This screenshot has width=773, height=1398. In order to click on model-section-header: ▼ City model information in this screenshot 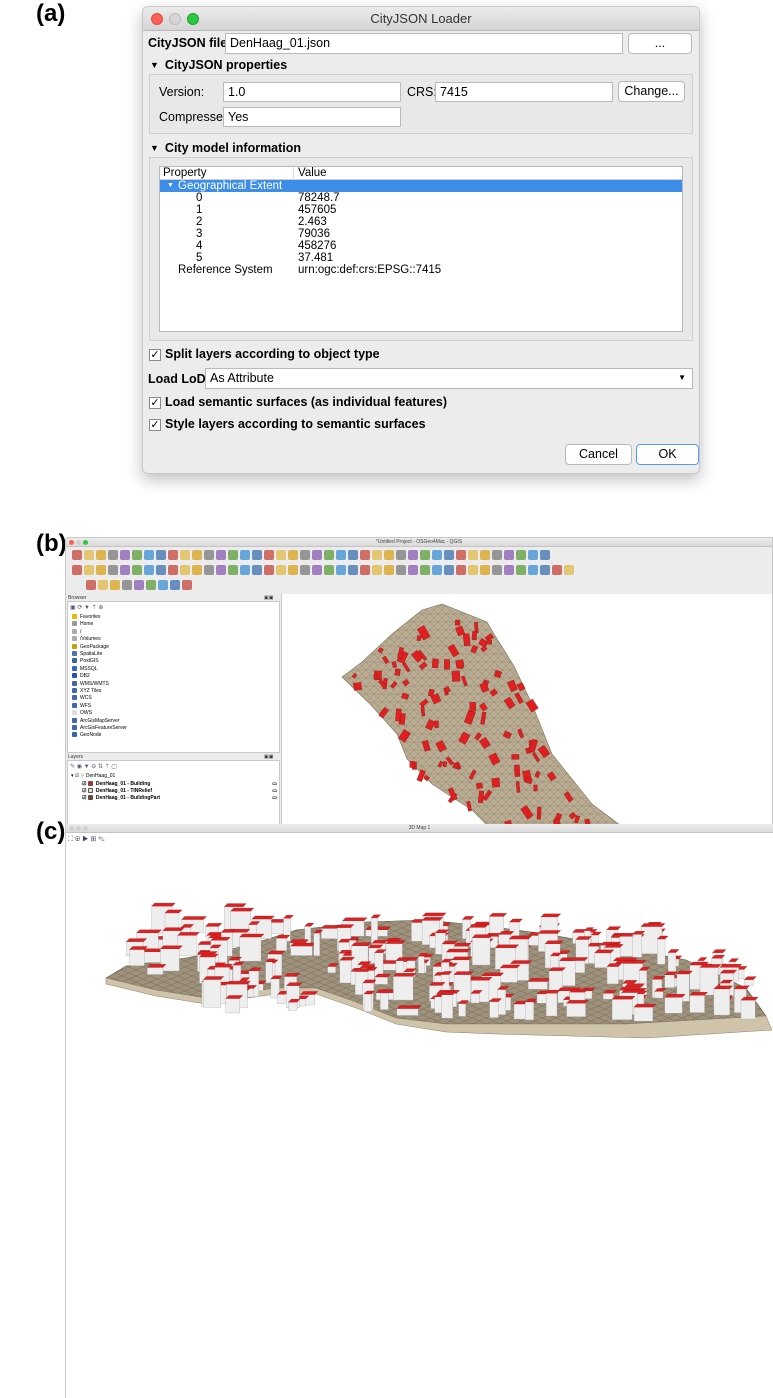, I will do `click(225, 148)`.